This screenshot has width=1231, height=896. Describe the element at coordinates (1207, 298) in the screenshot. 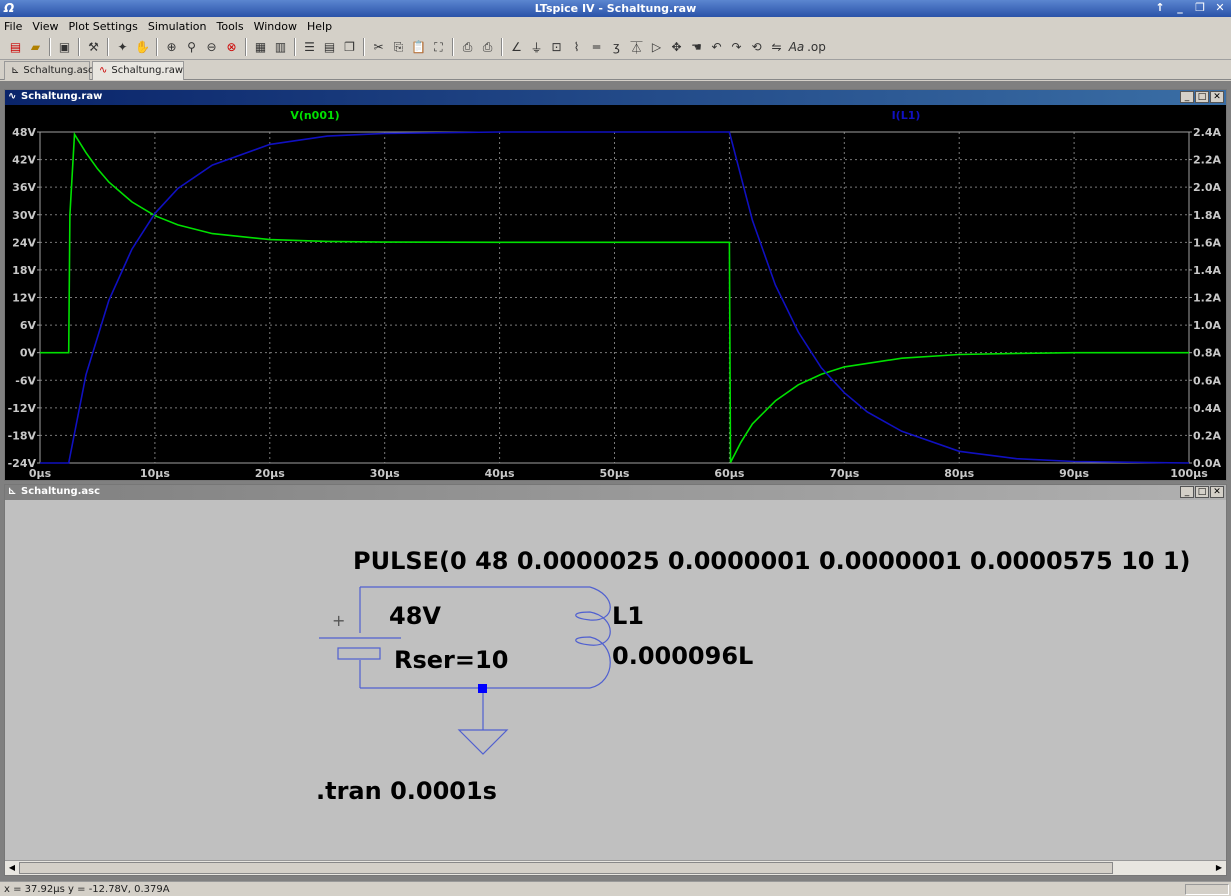

I see `y-right-tick-label: 1.2A` at that location.